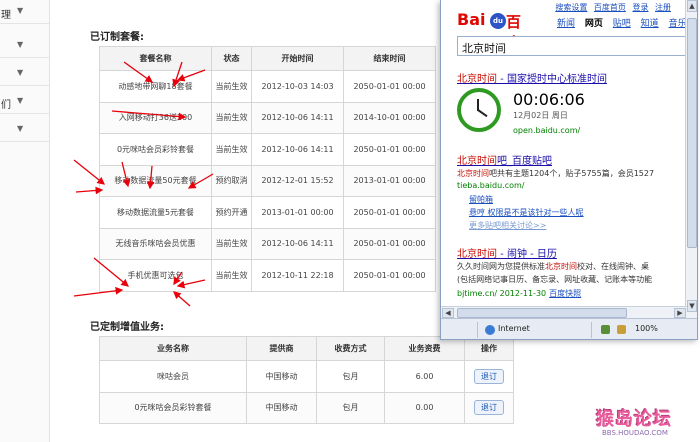 The image size is (700, 442). Describe the element at coordinates (507, 252) in the screenshot. I see `result-title-3: 北京时间 - 闹钟 - 日历` at that location.